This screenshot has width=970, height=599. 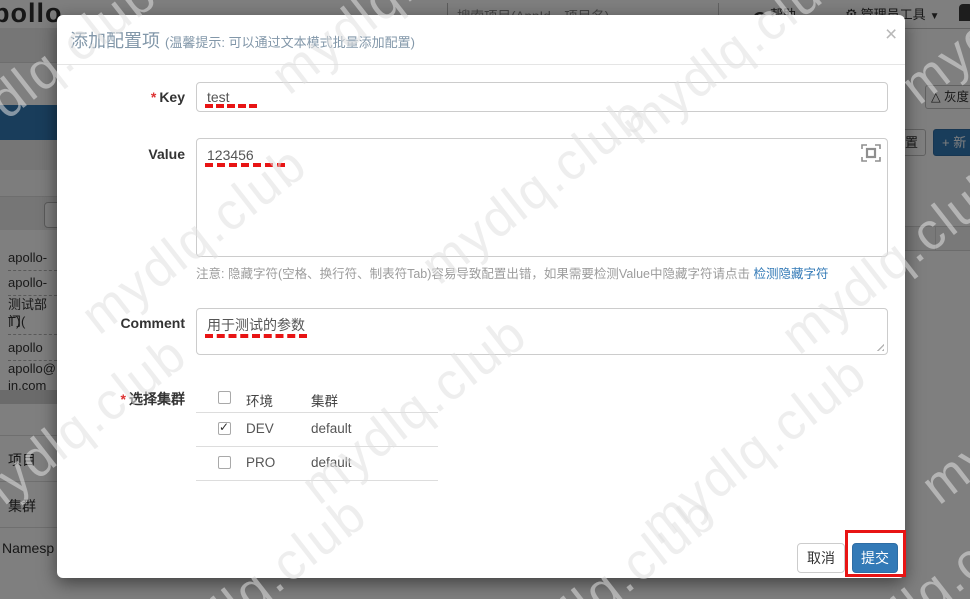 What do you see at coordinates (224, 397) in the screenshot?
I see `select-all-checkbox` at bounding box center [224, 397].